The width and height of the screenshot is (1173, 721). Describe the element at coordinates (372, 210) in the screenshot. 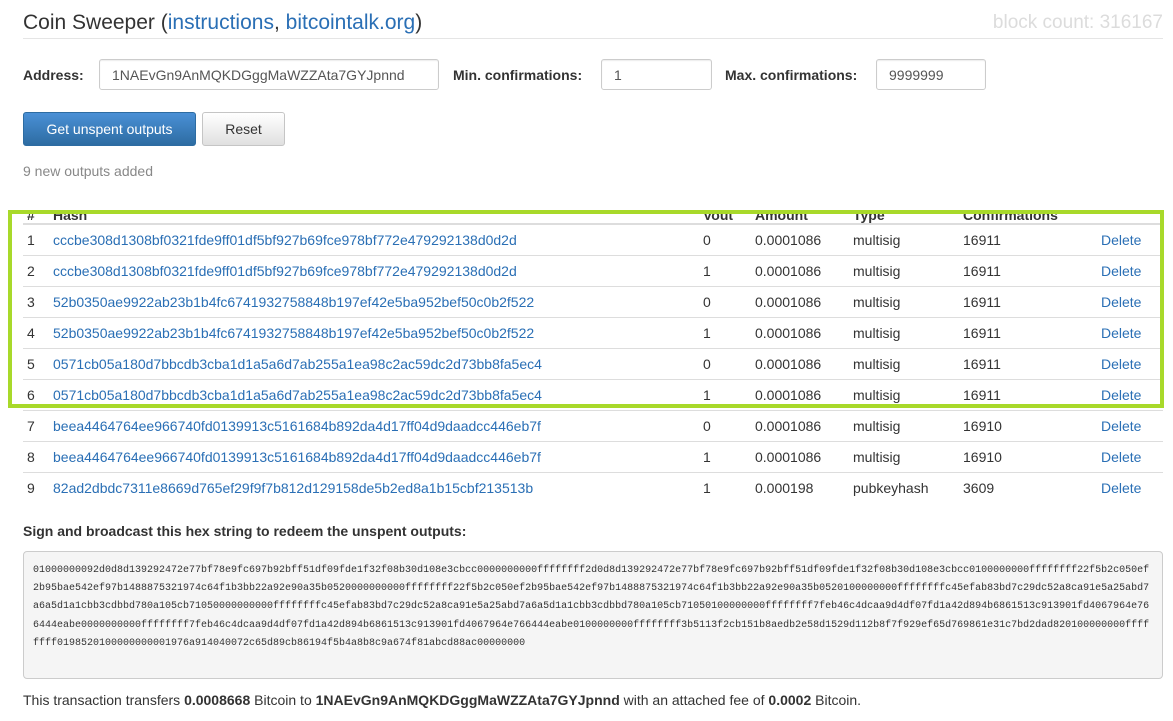

I see `column-header-hash: Hash` at that location.